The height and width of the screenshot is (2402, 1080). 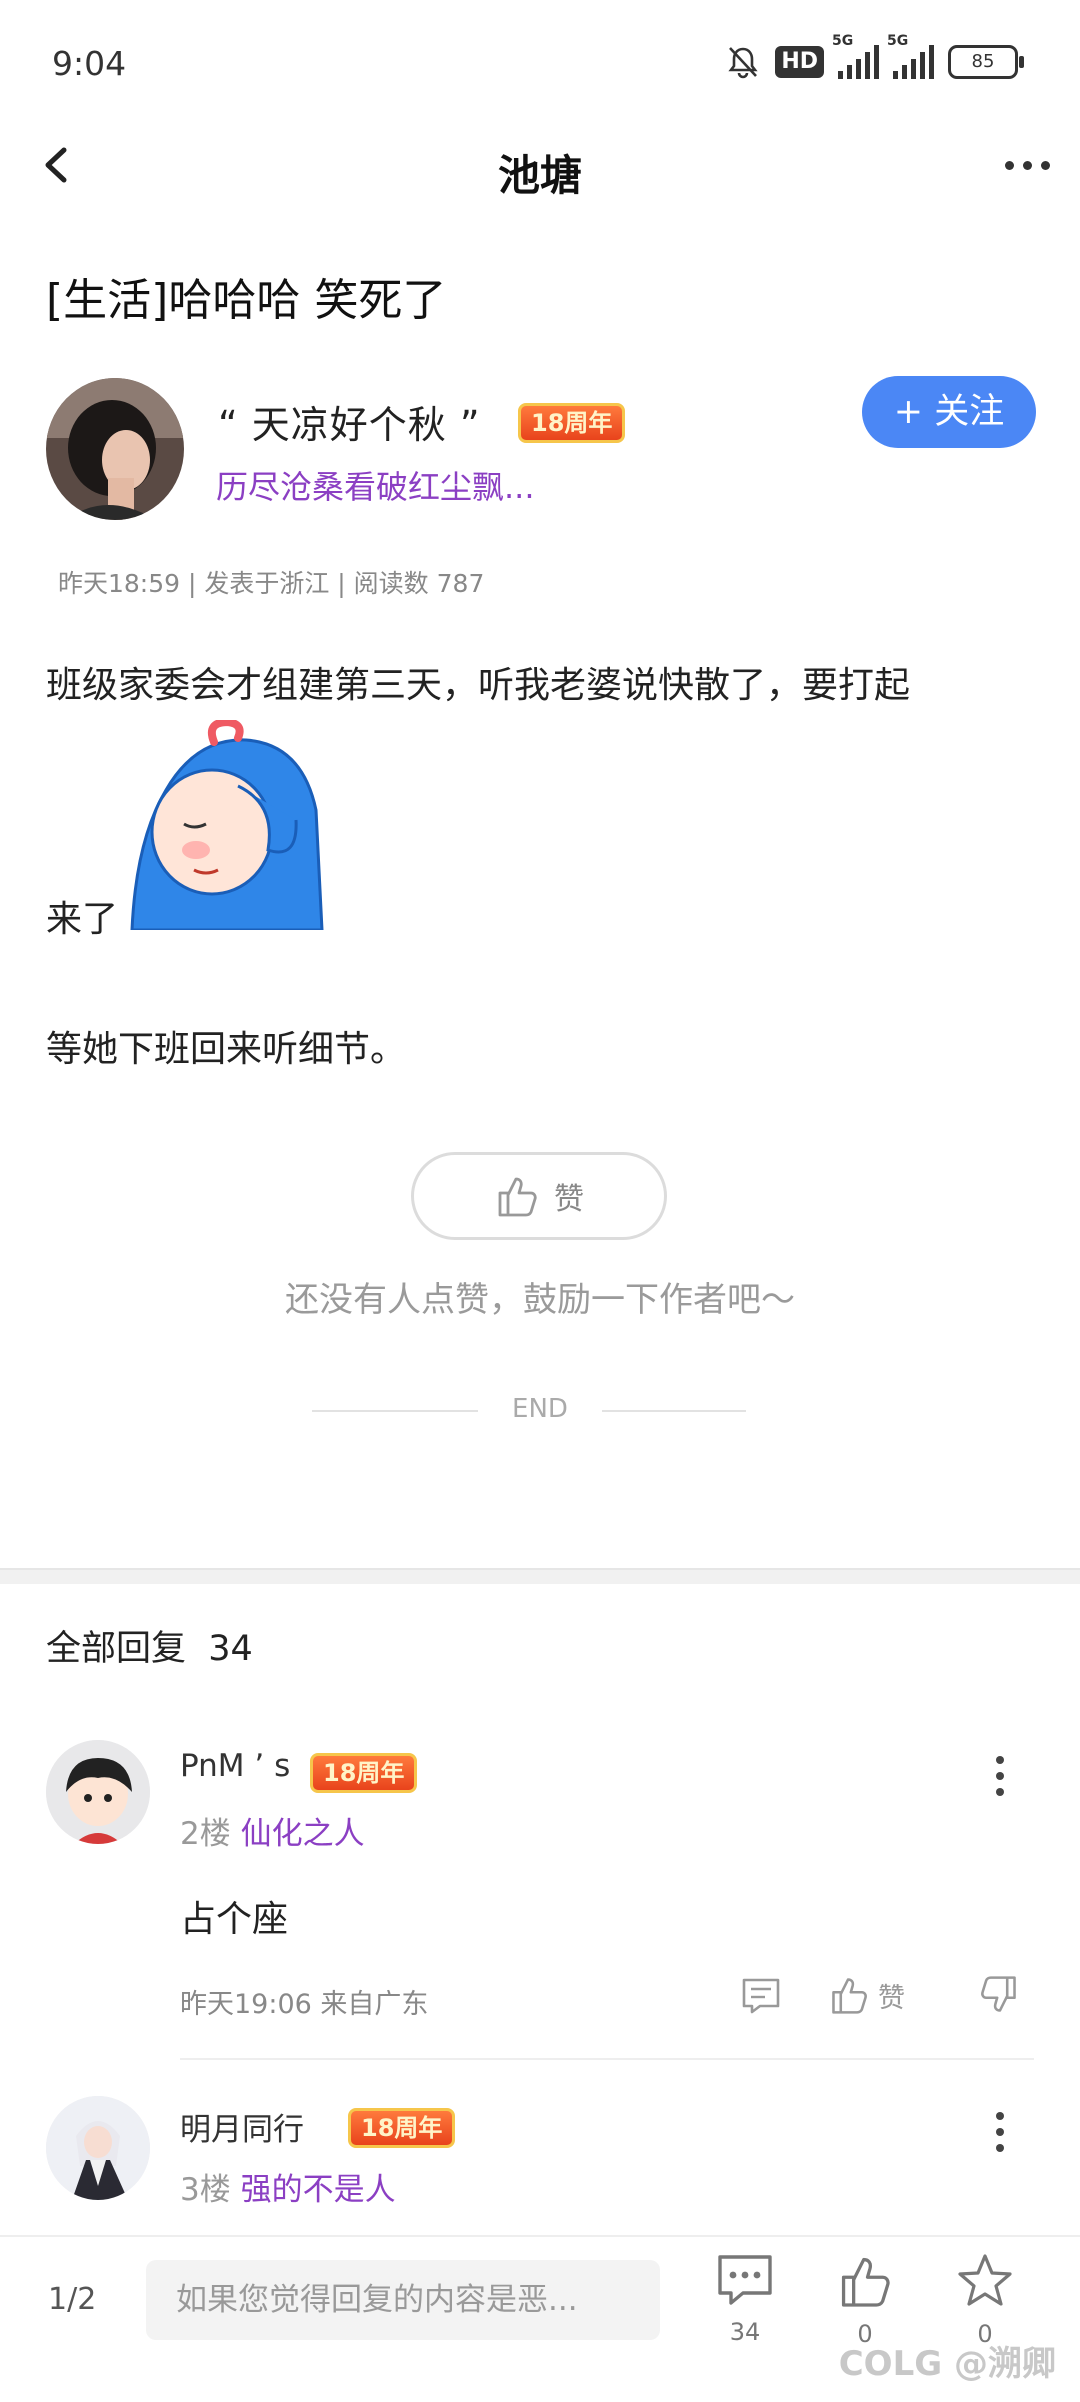 I want to click on mute-bell-icon, so click(x=743, y=63).